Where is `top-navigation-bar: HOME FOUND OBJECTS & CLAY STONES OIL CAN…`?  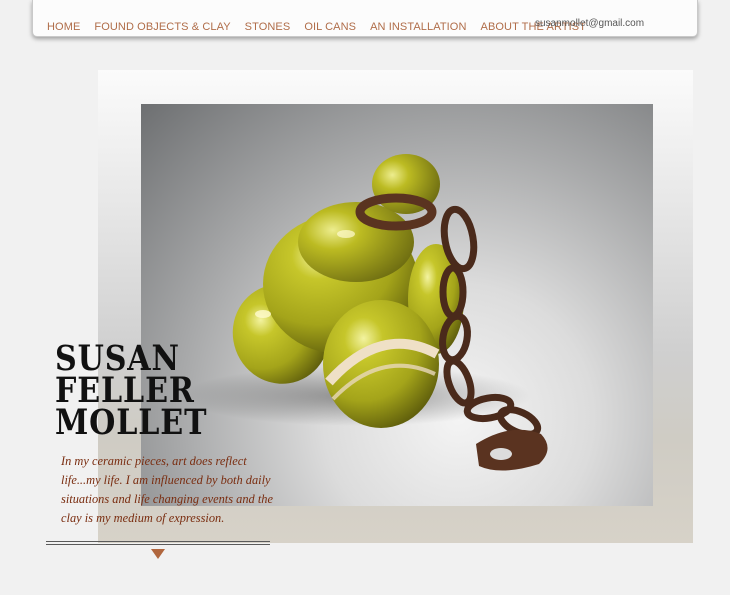
top-navigation-bar: HOME FOUND OBJECTS & CLAY STONES OIL CAN… is located at coordinates (365, 18).